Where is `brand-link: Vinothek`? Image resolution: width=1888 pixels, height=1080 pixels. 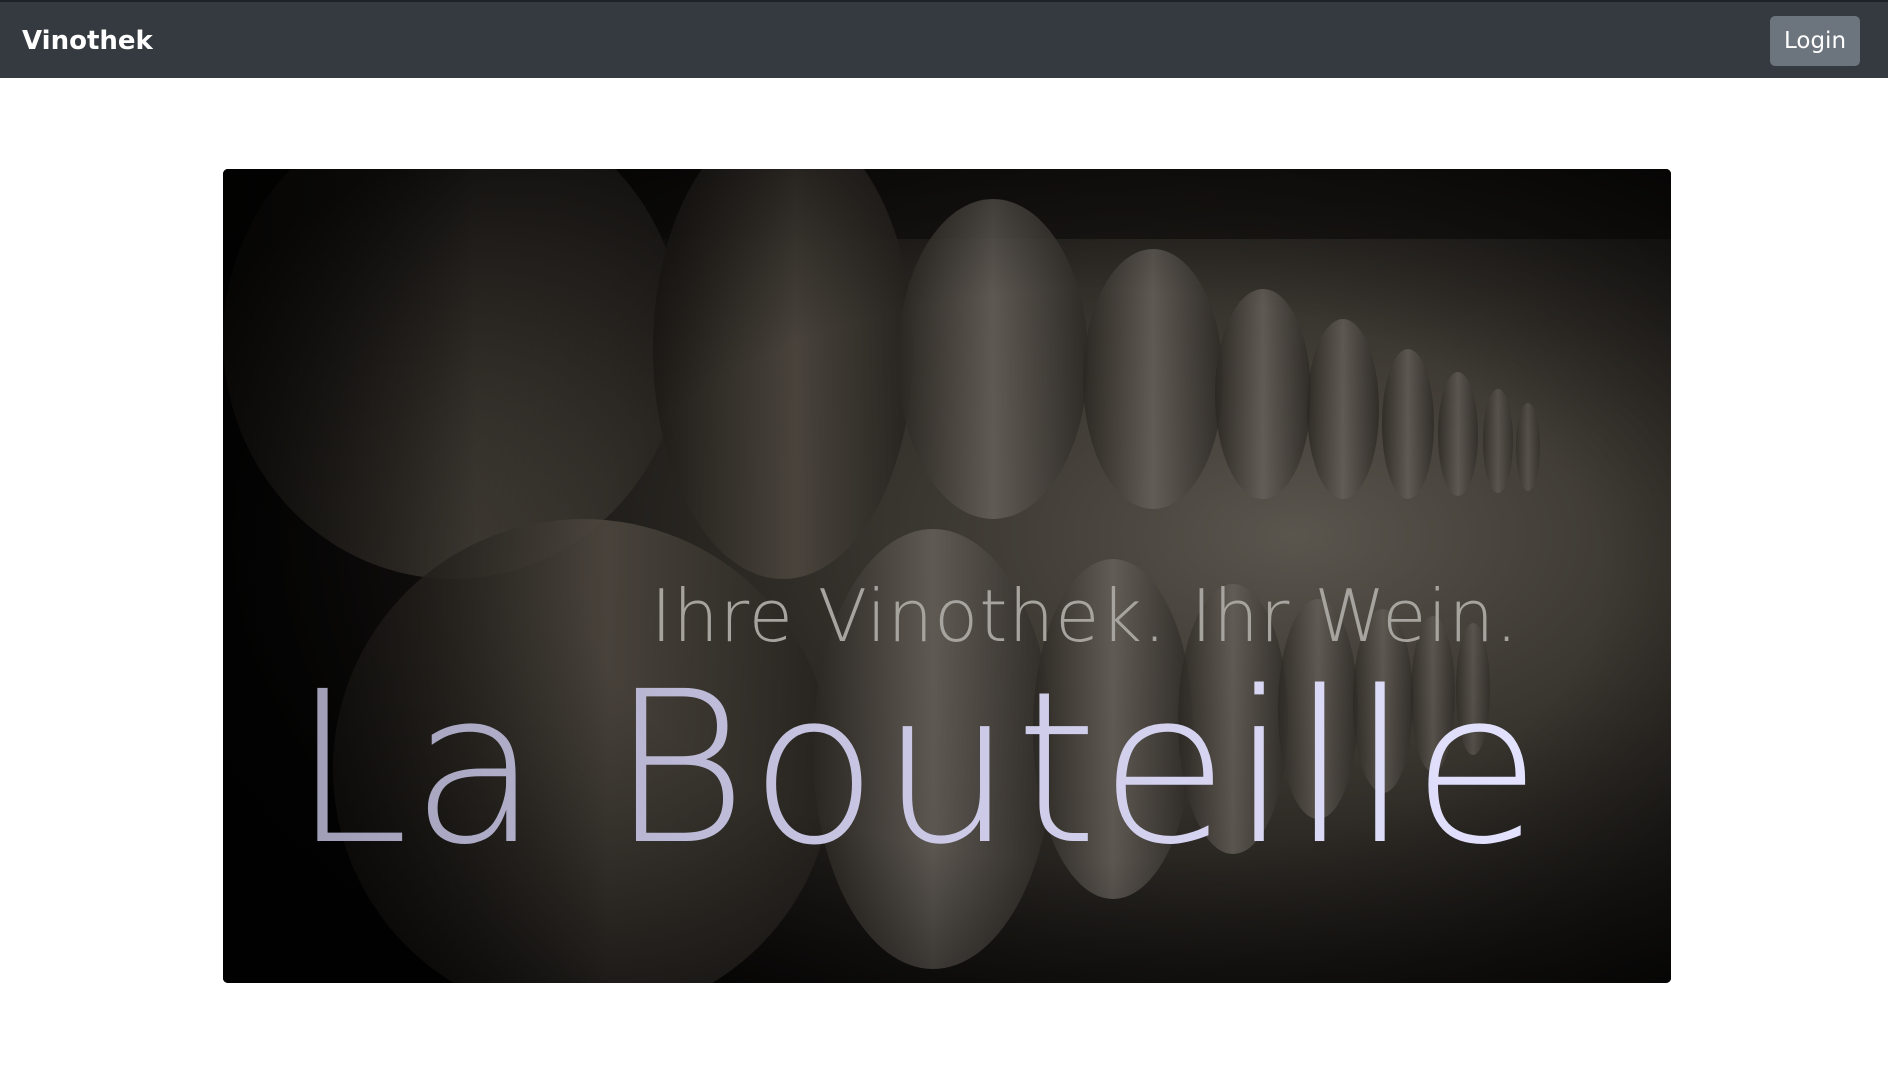
brand-link: Vinothek is located at coordinates (87, 41).